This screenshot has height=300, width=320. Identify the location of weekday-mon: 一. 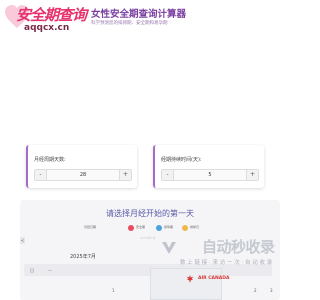
(50, 270).